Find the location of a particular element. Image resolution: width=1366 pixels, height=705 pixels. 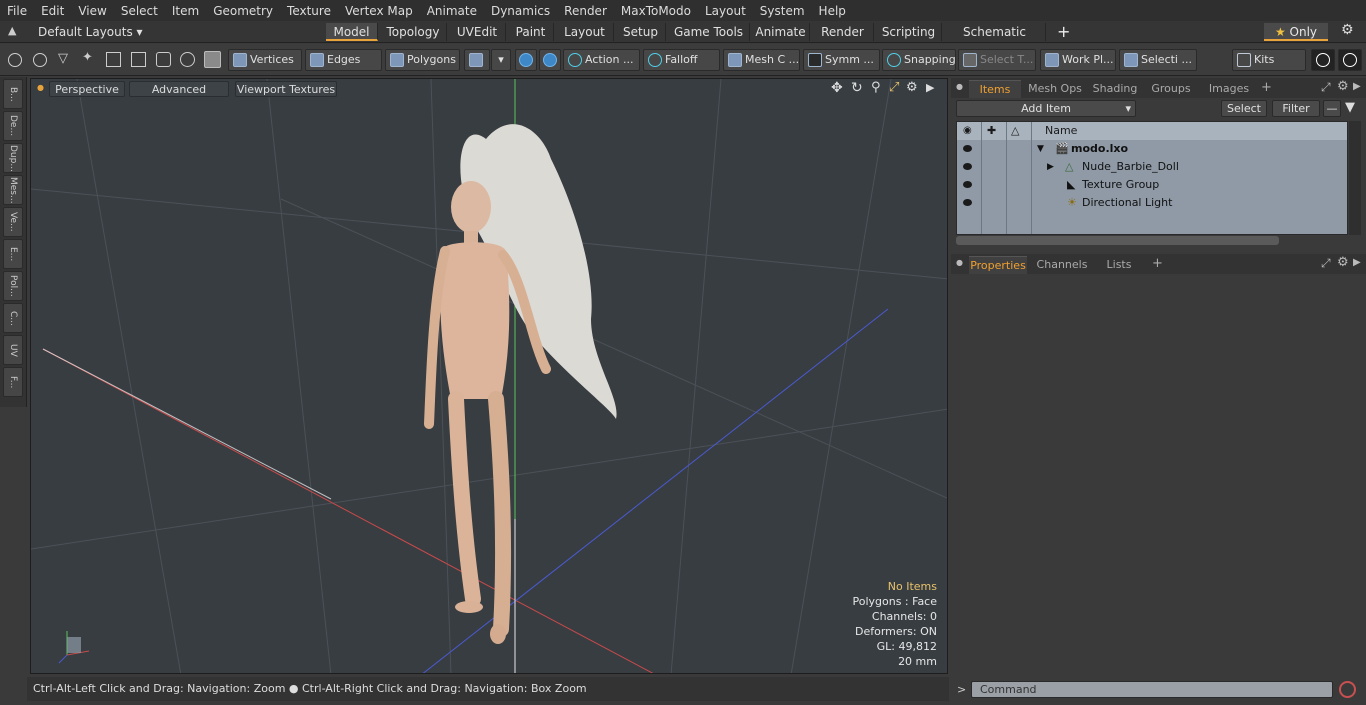

menu-select: Select is located at coordinates (139, 11).